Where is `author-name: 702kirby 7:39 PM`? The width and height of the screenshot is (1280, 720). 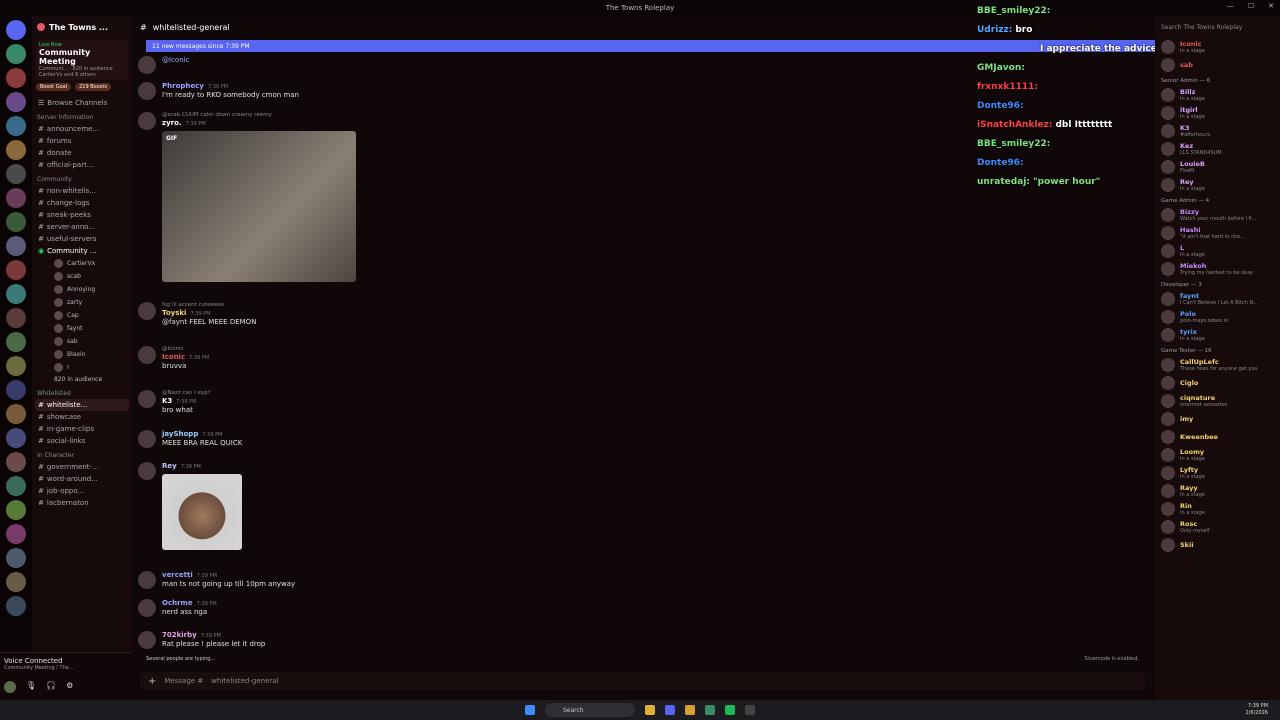
author-name: 702kirby 7:39 PM is located at coordinates (213, 635).